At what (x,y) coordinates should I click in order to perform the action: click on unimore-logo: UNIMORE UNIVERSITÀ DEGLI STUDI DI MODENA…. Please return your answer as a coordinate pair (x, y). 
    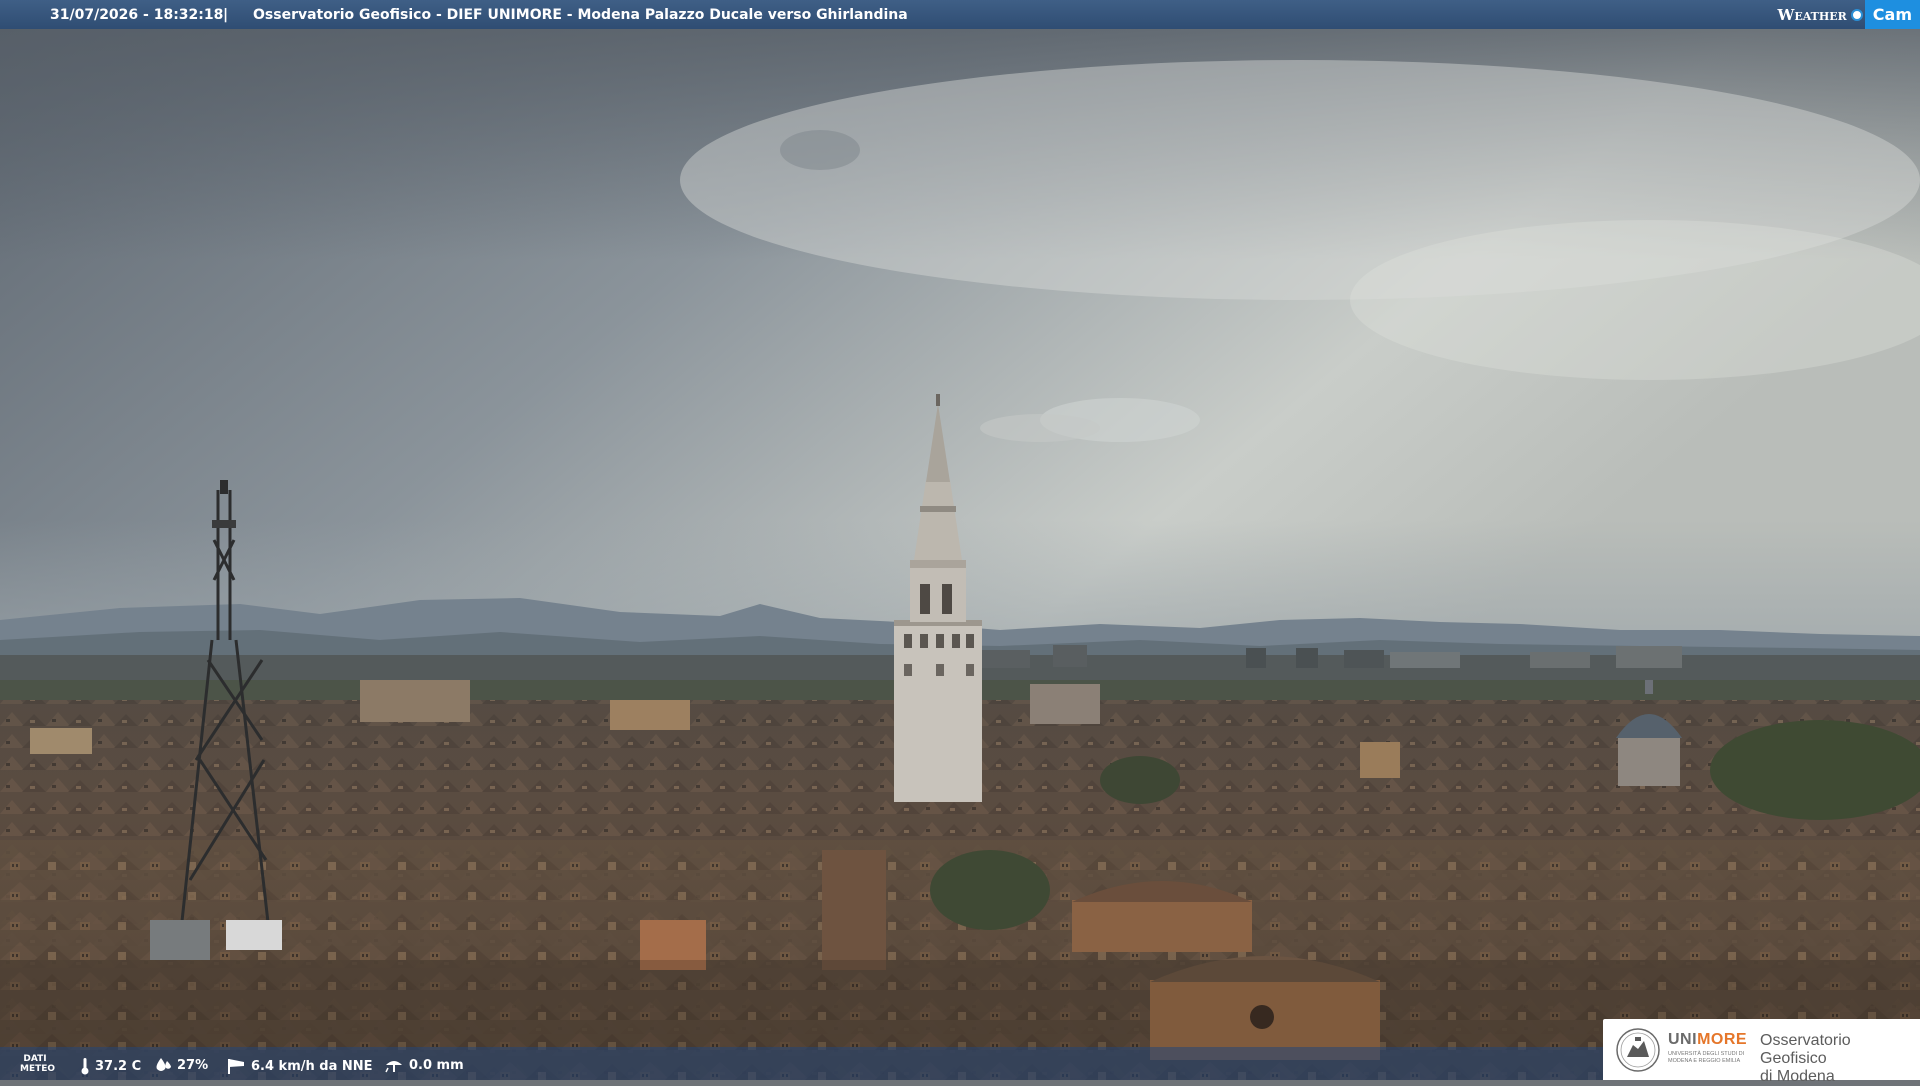
    Looking at the image, I should click on (1761, 1049).